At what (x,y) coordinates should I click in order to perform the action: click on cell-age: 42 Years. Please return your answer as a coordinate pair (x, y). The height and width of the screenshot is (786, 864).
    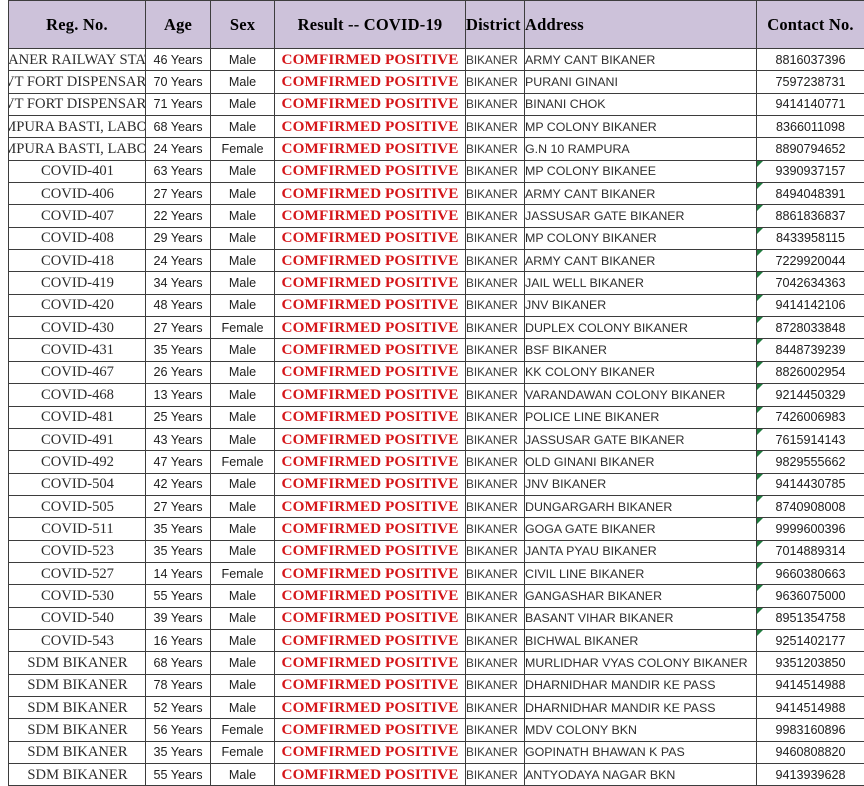
    Looking at the image, I should click on (178, 484).